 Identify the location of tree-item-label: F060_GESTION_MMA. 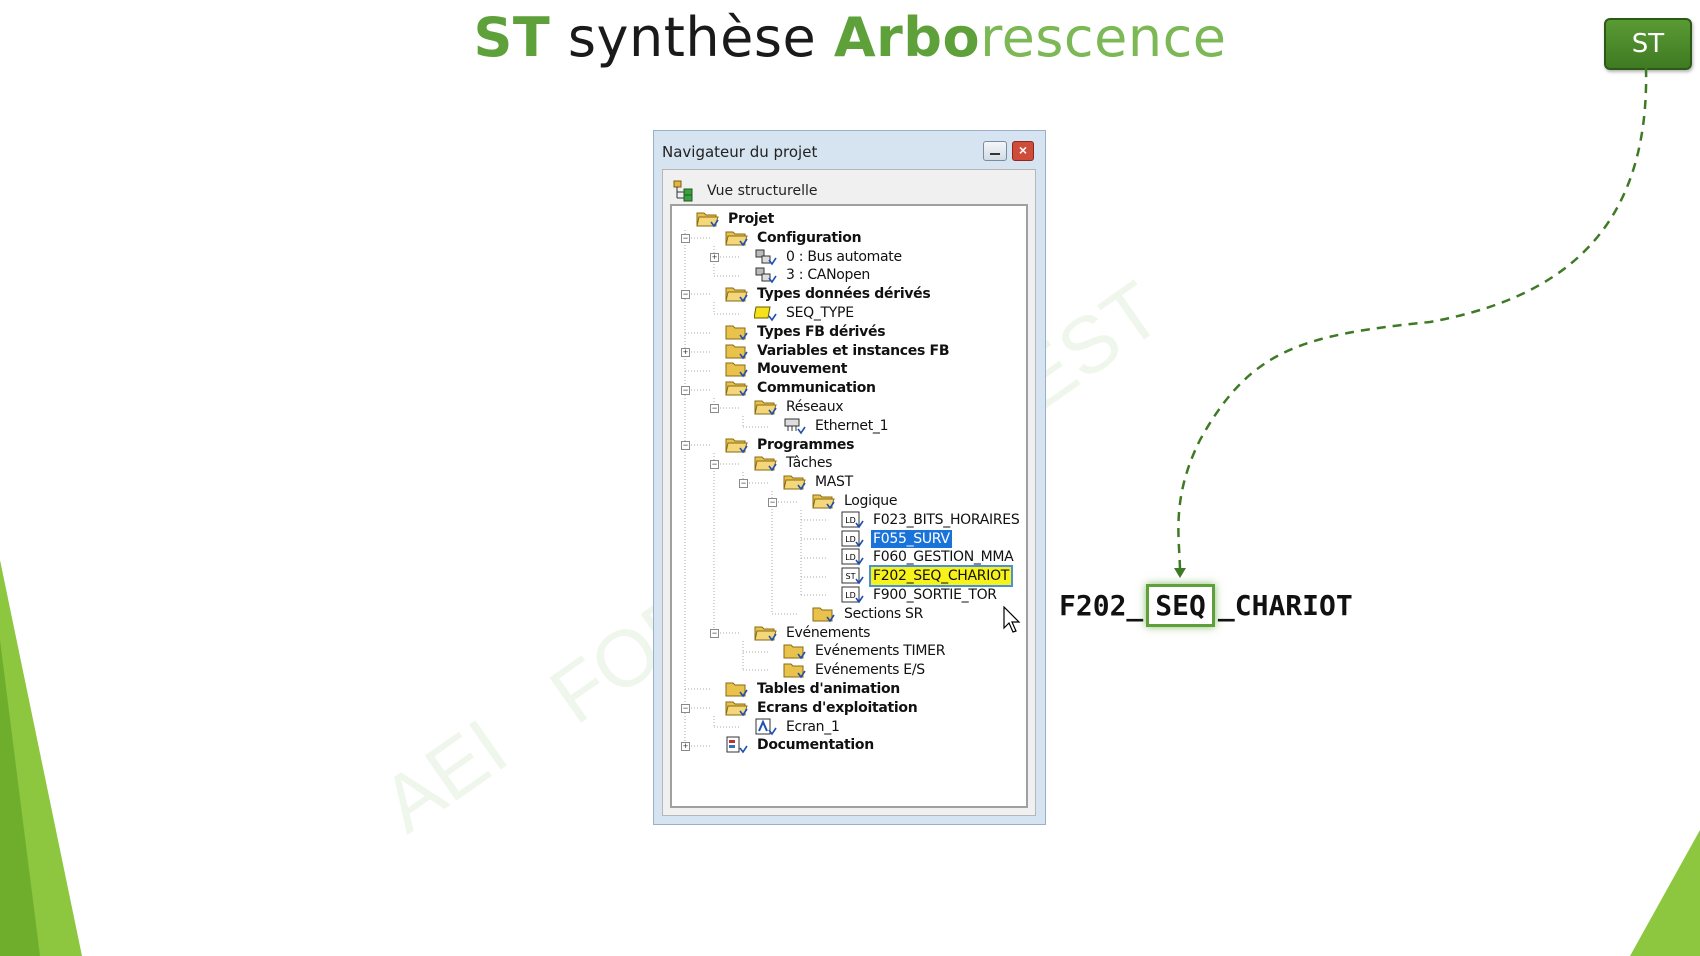
(943, 557).